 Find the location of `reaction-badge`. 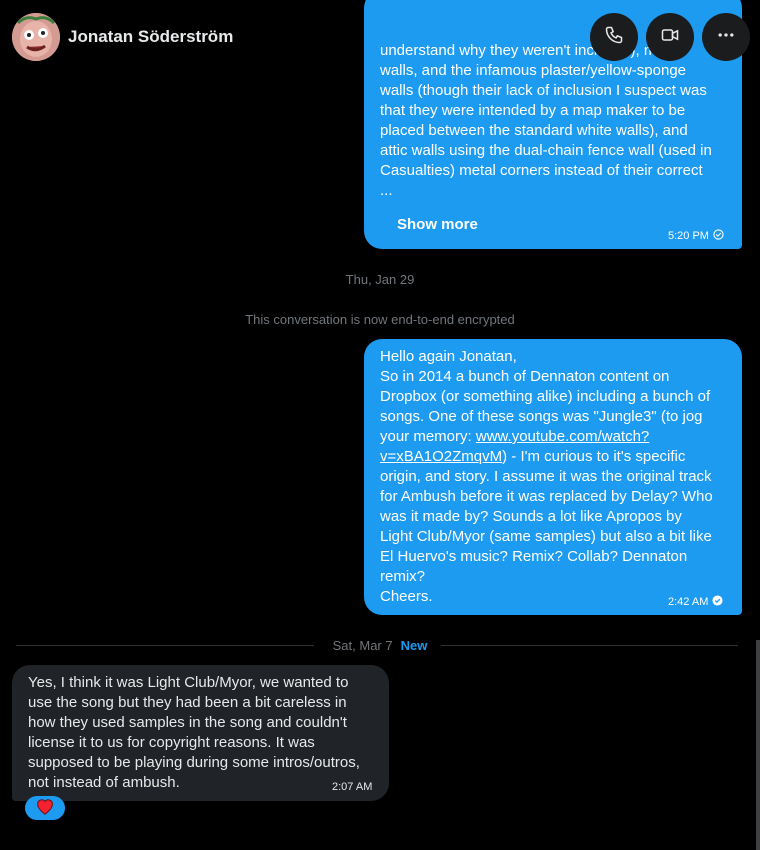

reaction-badge is located at coordinates (45, 808).